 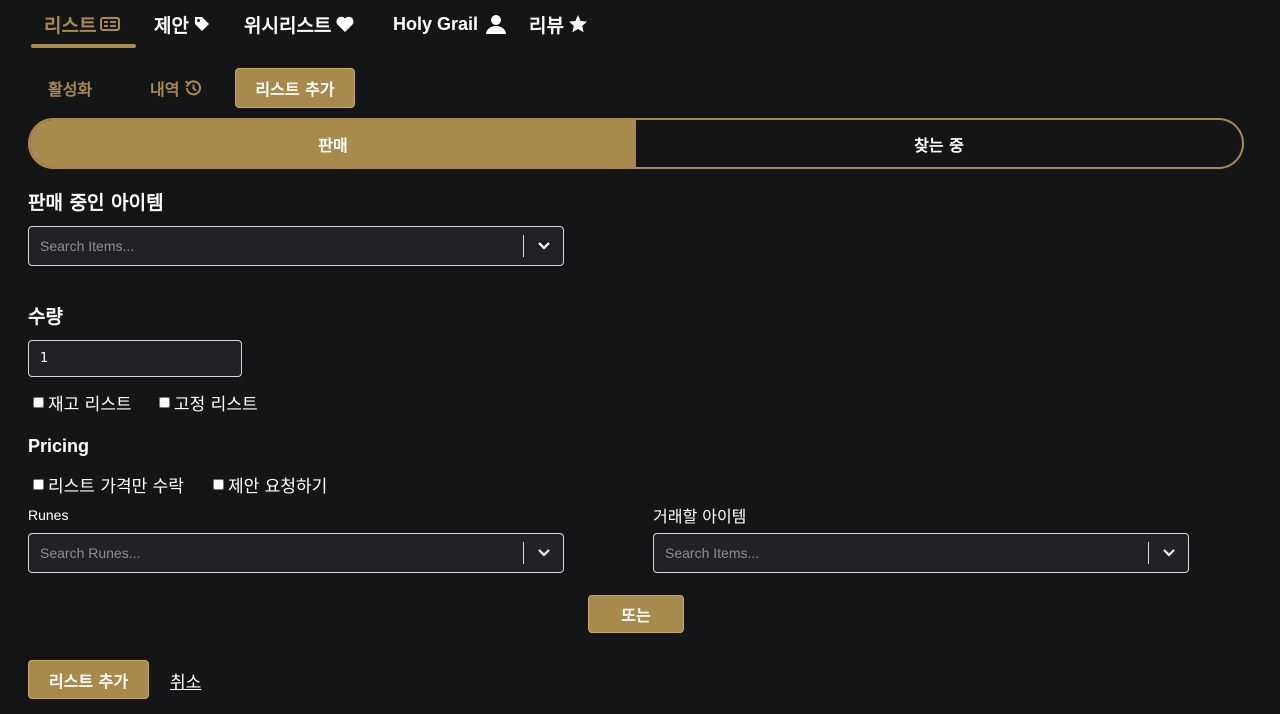 I want to click on inventory-listing-checkbox: 재고 리스트, so click(x=82, y=402).